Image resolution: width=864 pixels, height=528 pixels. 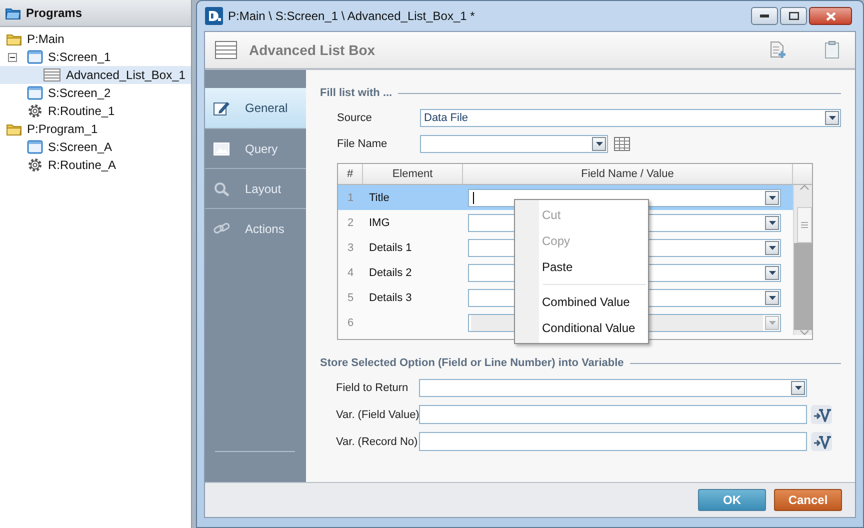 What do you see at coordinates (350, 298) in the screenshot?
I see `row-number: 5` at bounding box center [350, 298].